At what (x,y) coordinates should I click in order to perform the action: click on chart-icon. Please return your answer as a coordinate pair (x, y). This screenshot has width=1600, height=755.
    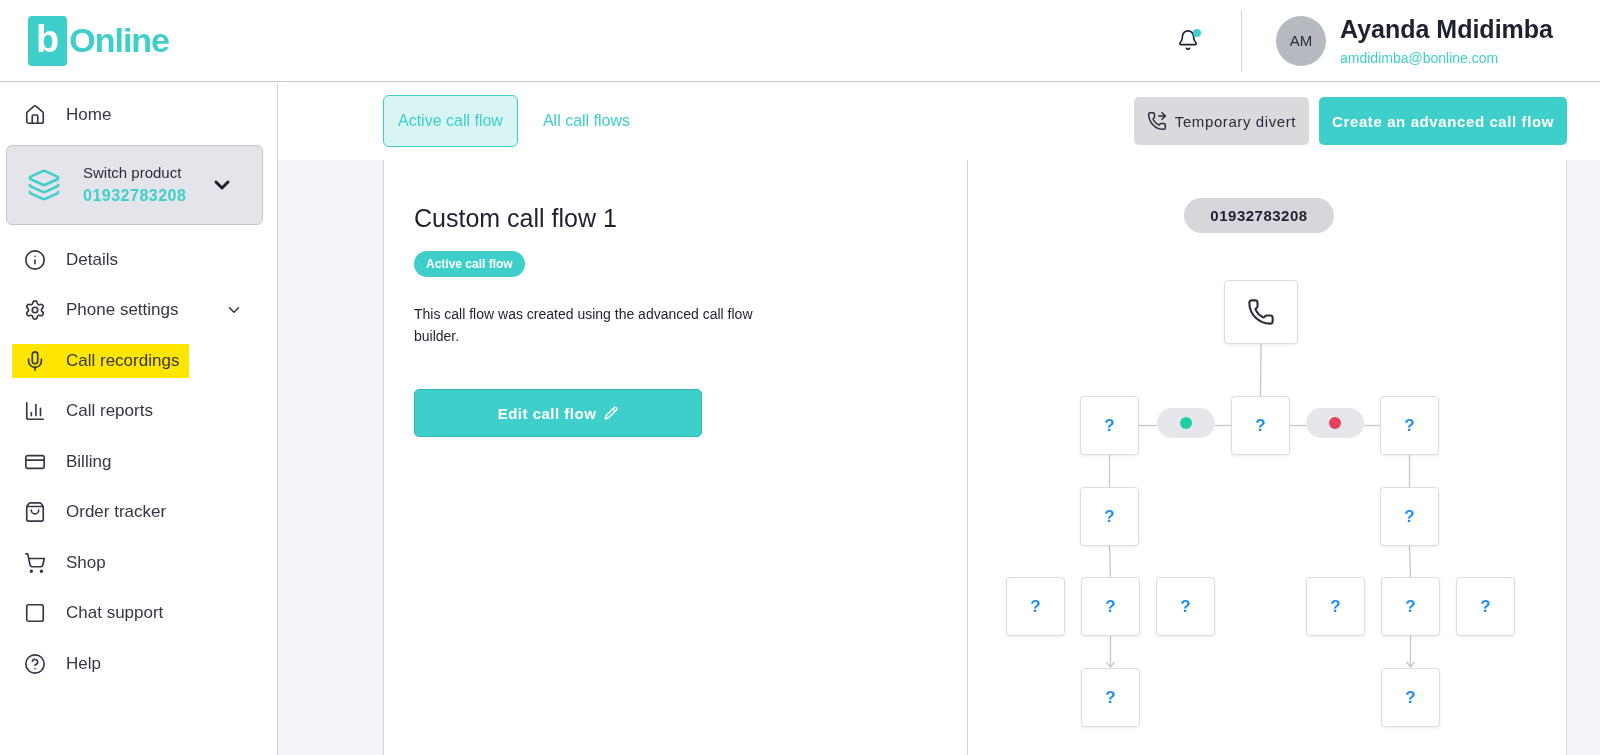
    Looking at the image, I should click on (35, 411).